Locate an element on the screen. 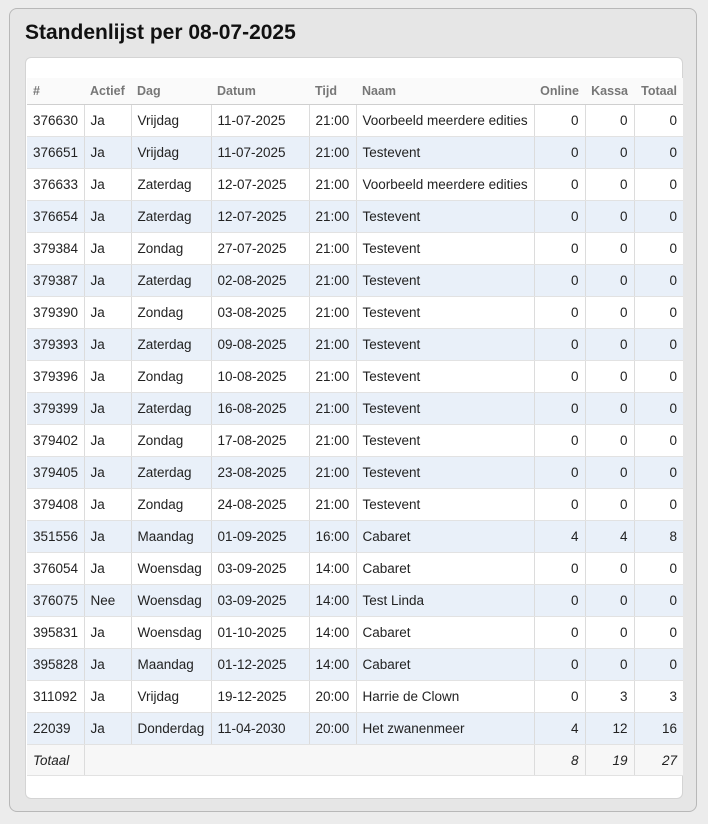 Image resolution: width=708 pixels, height=824 pixels. cell-naam: Het zwanenmeer is located at coordinates (445, 728).